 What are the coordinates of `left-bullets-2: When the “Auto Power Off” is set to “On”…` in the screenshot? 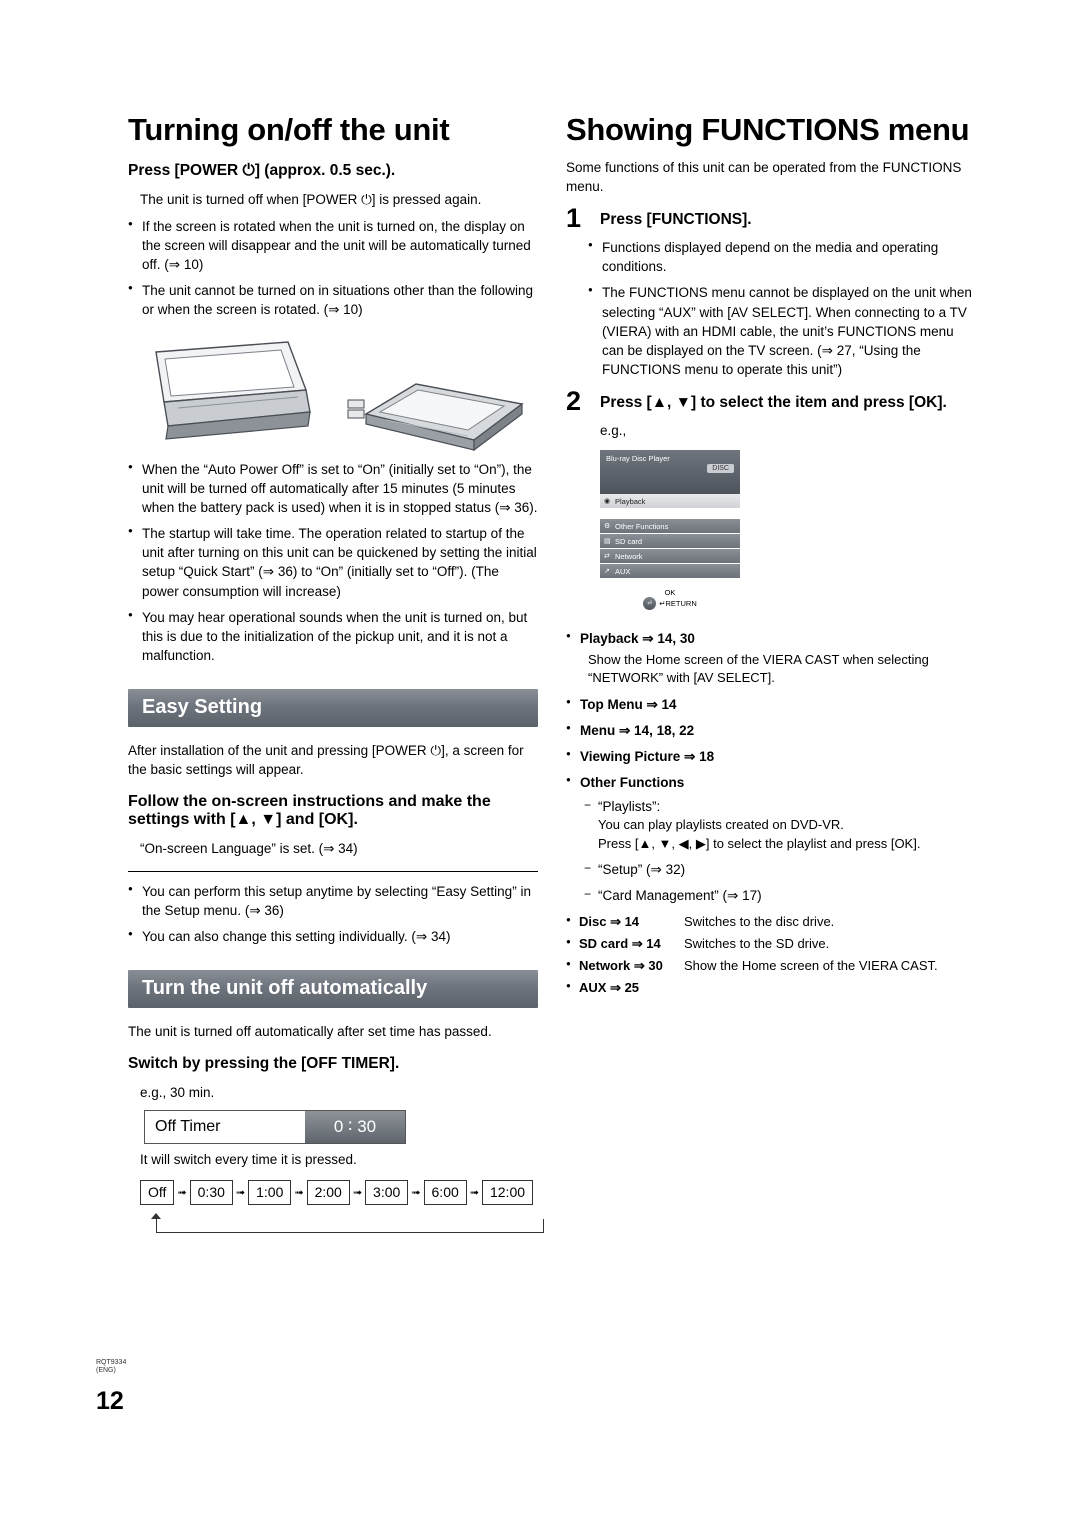 It's located at (333, 563).